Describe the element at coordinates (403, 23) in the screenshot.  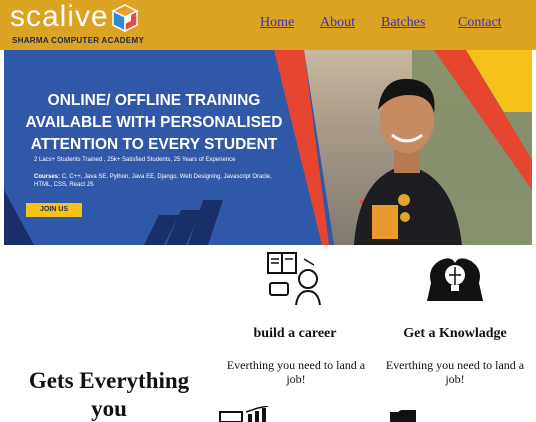
I see `nav-batches-link: Batches` at that location.